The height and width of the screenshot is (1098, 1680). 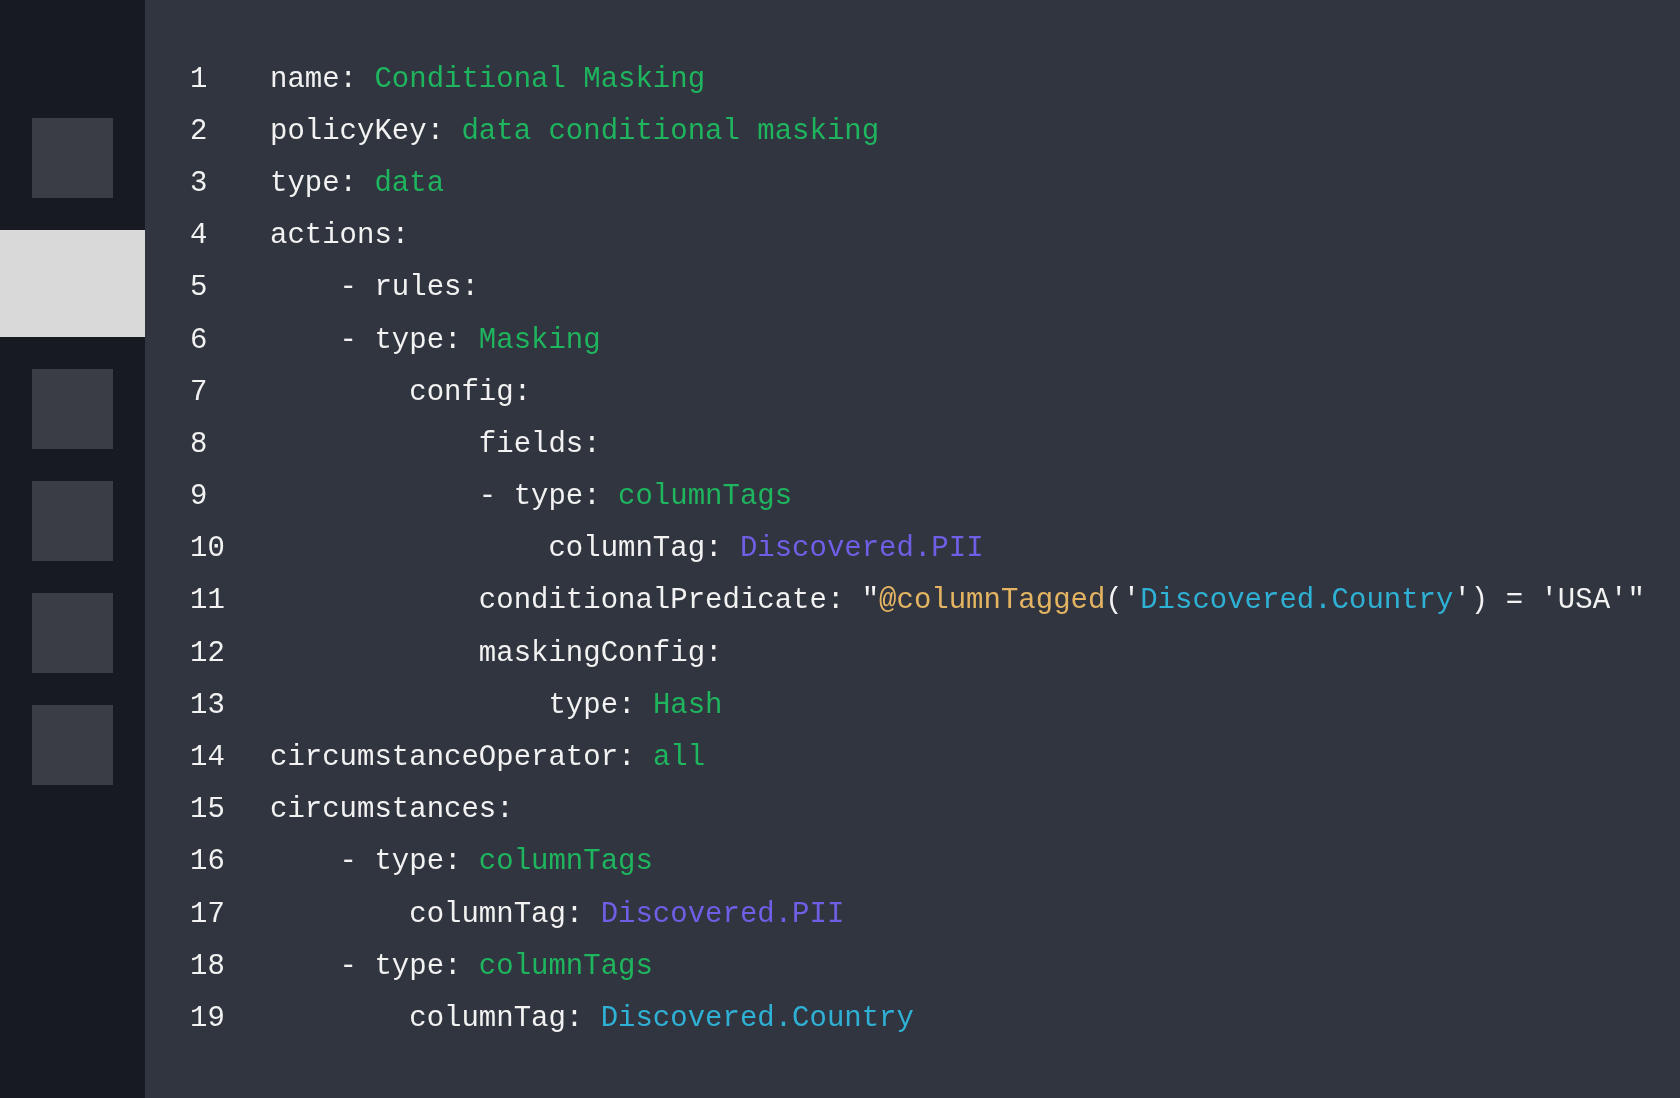 What do you see at coordinates (392, 810) in the screenshot?
I see `code-line: circumstances:` at bounding box center [392, 810].